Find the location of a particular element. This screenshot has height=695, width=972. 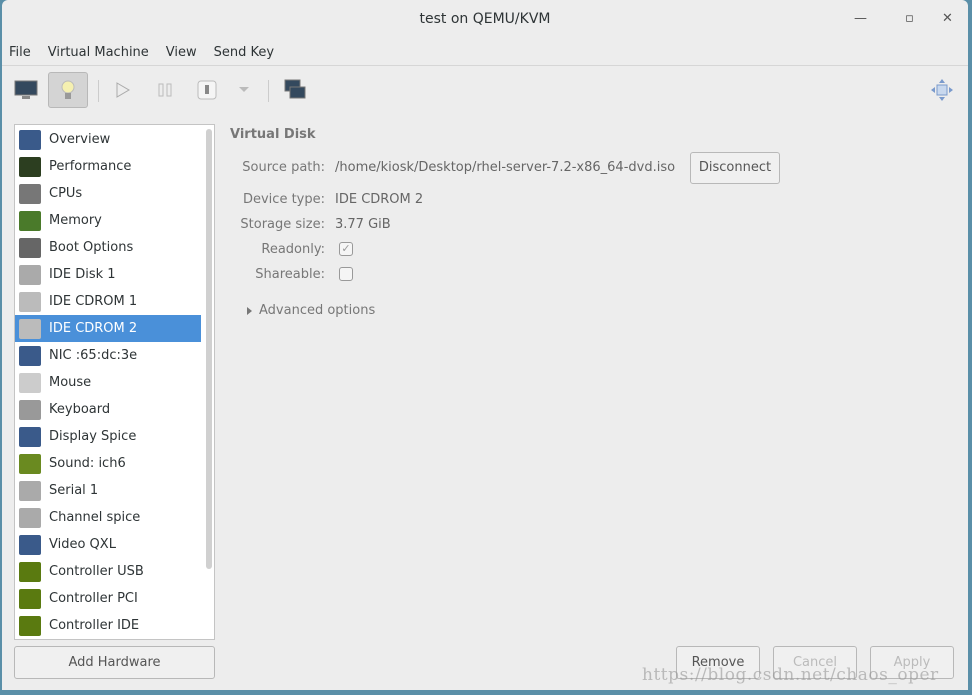

sidebar-item: Keyboard is located at coordinates (108, 409).